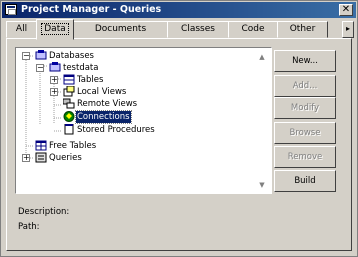  I want to click on remove-button: Remove, so click(305, 157).